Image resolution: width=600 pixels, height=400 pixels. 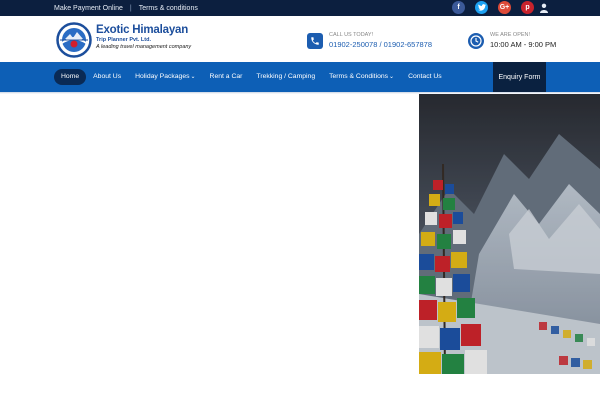 What do you see at coordinates (361, 77) in the screenshot?
I see `nav-item-terms-conditions: Terms & Conditions⌄` at bounding box center [361, 77].